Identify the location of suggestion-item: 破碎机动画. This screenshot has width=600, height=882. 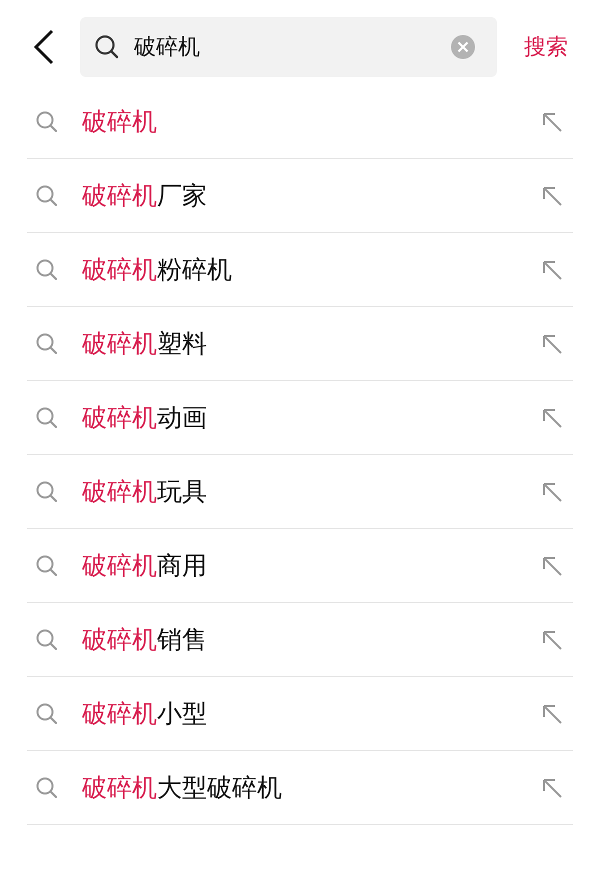
(311, 417).